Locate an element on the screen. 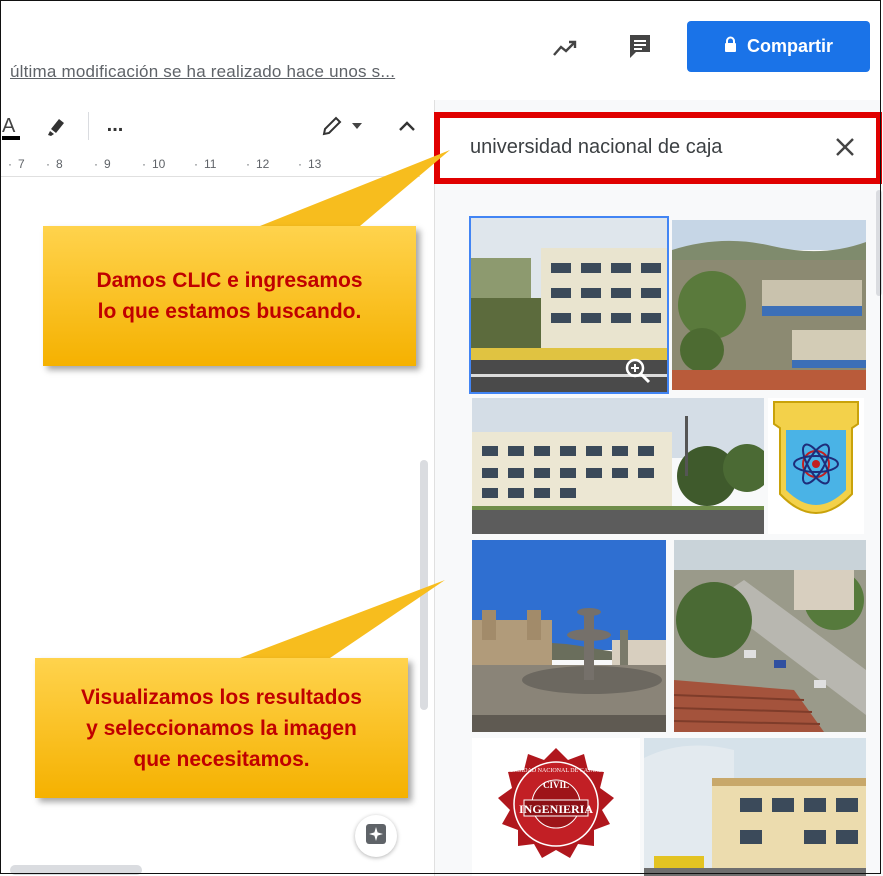 This screenshot has width=883, height=876. ruler-tick: · is located at coordinates (10, 164).